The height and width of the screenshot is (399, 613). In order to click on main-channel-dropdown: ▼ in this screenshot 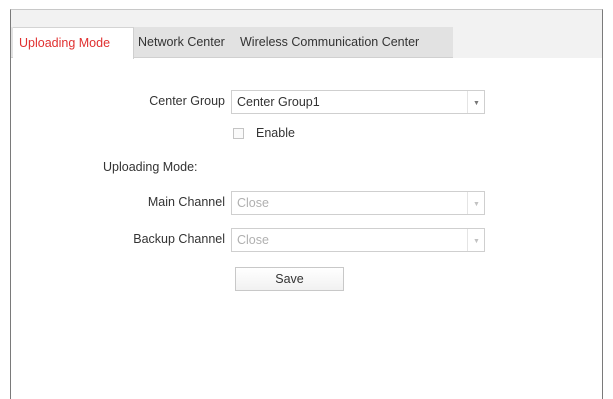, I will do `click(475, 203)`.